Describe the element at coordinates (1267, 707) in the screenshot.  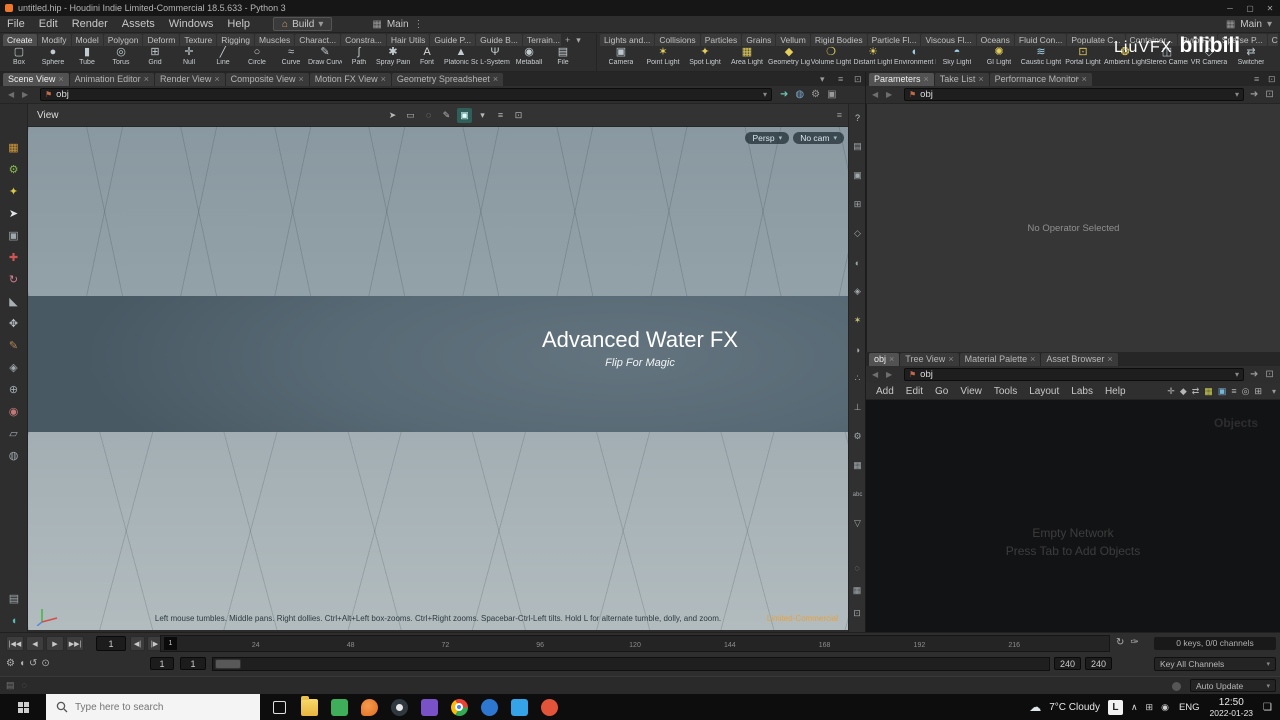
I see `action-center-icon: ❏` at that location.